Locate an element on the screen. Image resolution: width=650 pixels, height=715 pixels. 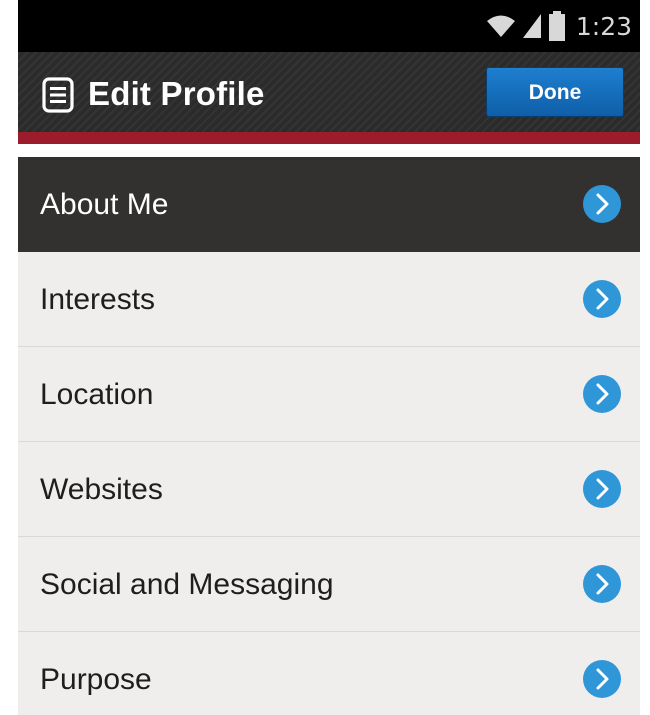
list-item-location: Location is located at coordinates (329, 394).